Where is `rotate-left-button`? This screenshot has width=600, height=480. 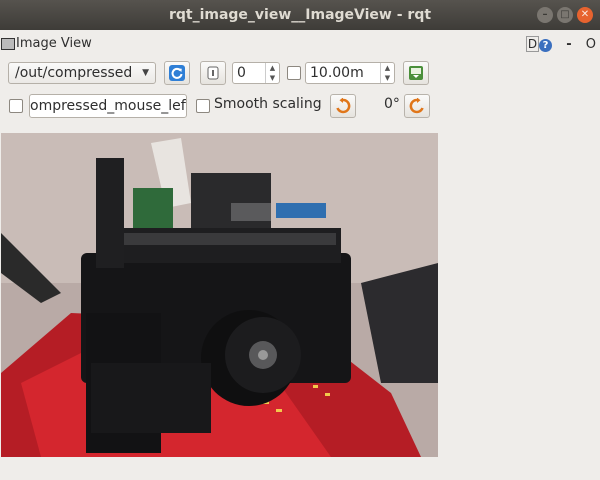
rotate-left-button is located at coordinates (343, 106).